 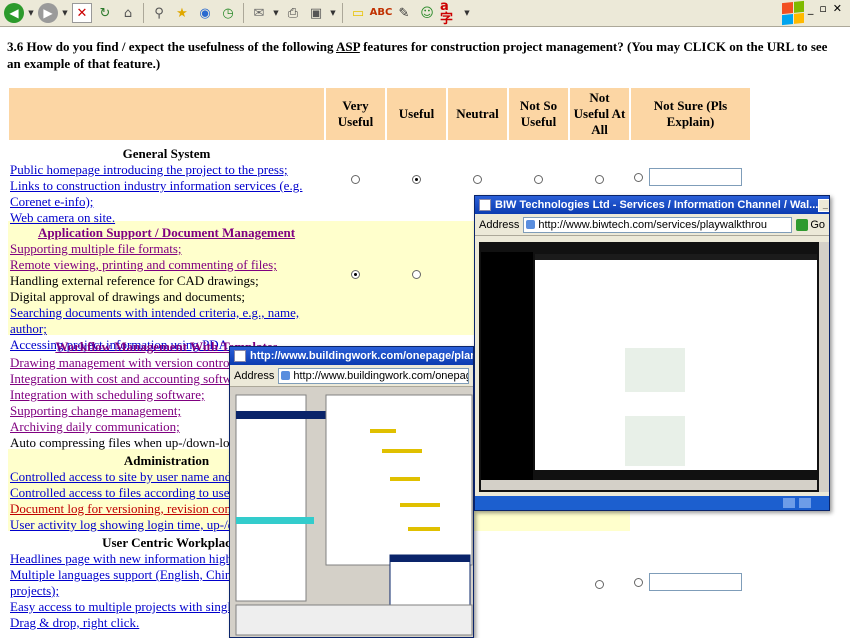 I want to click on messenger-icon: ☺, so click(x=427, y=13).